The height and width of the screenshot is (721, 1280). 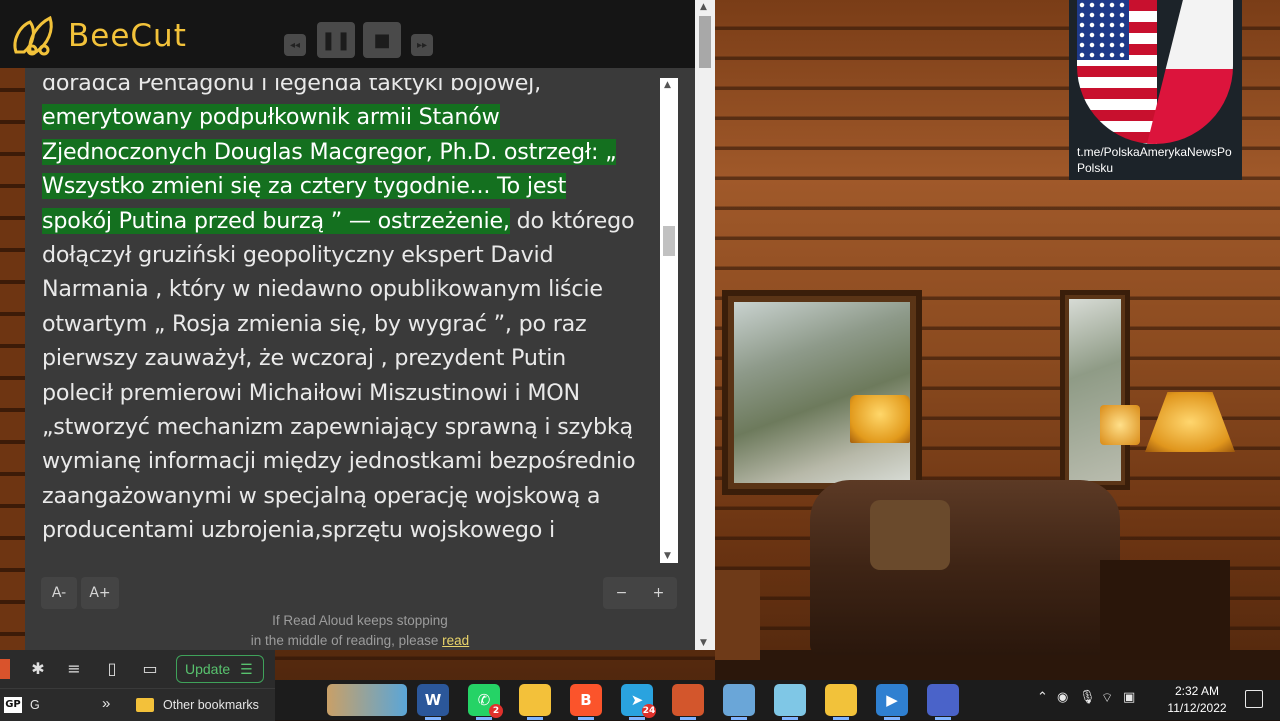 I want to click on background-side-table, so click(x=1165, y=610).